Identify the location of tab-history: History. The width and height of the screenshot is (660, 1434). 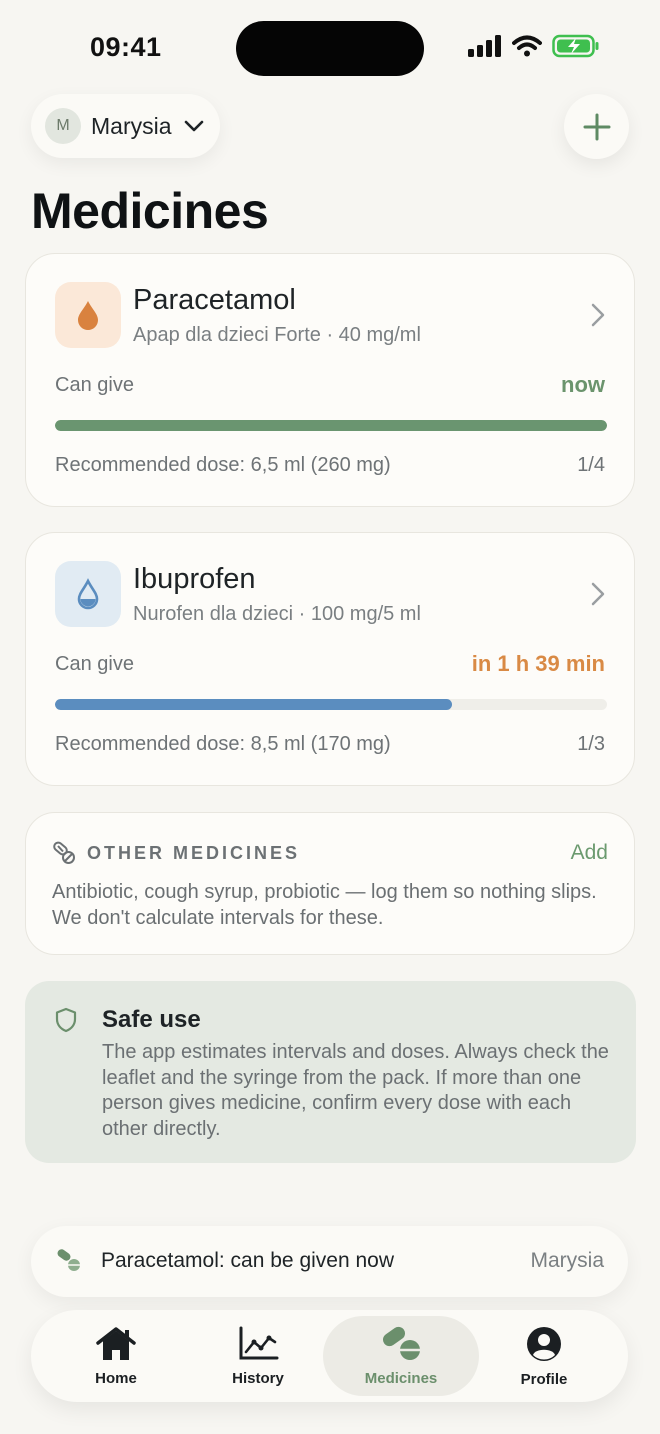
(258, 1356).